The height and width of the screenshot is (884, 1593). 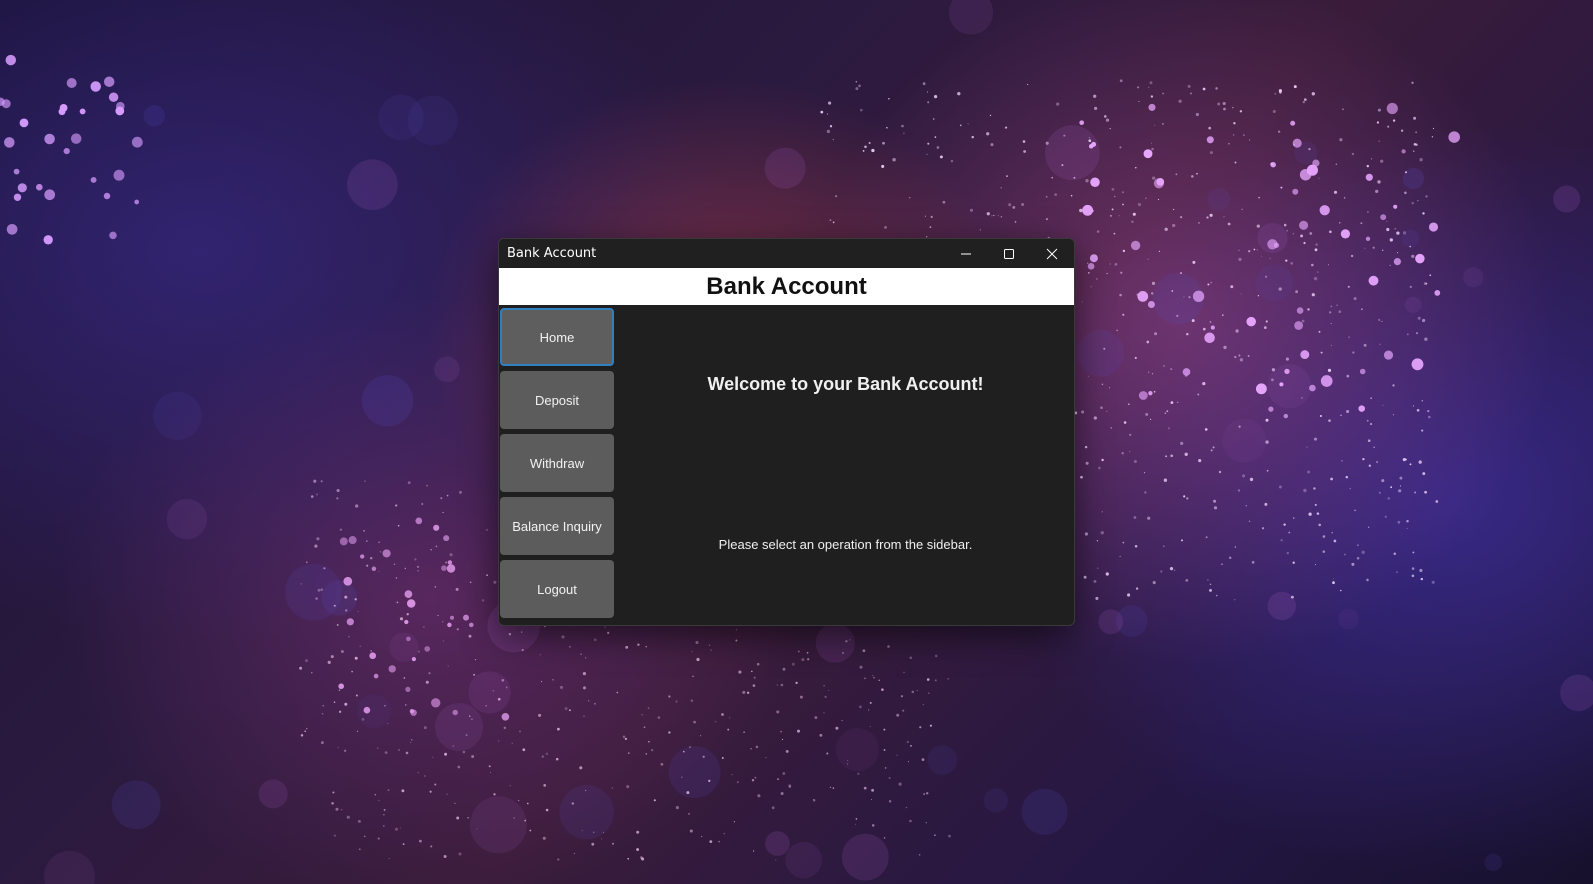 I want to click on sidebar-item-home: Home, so click(x=557, y=337).